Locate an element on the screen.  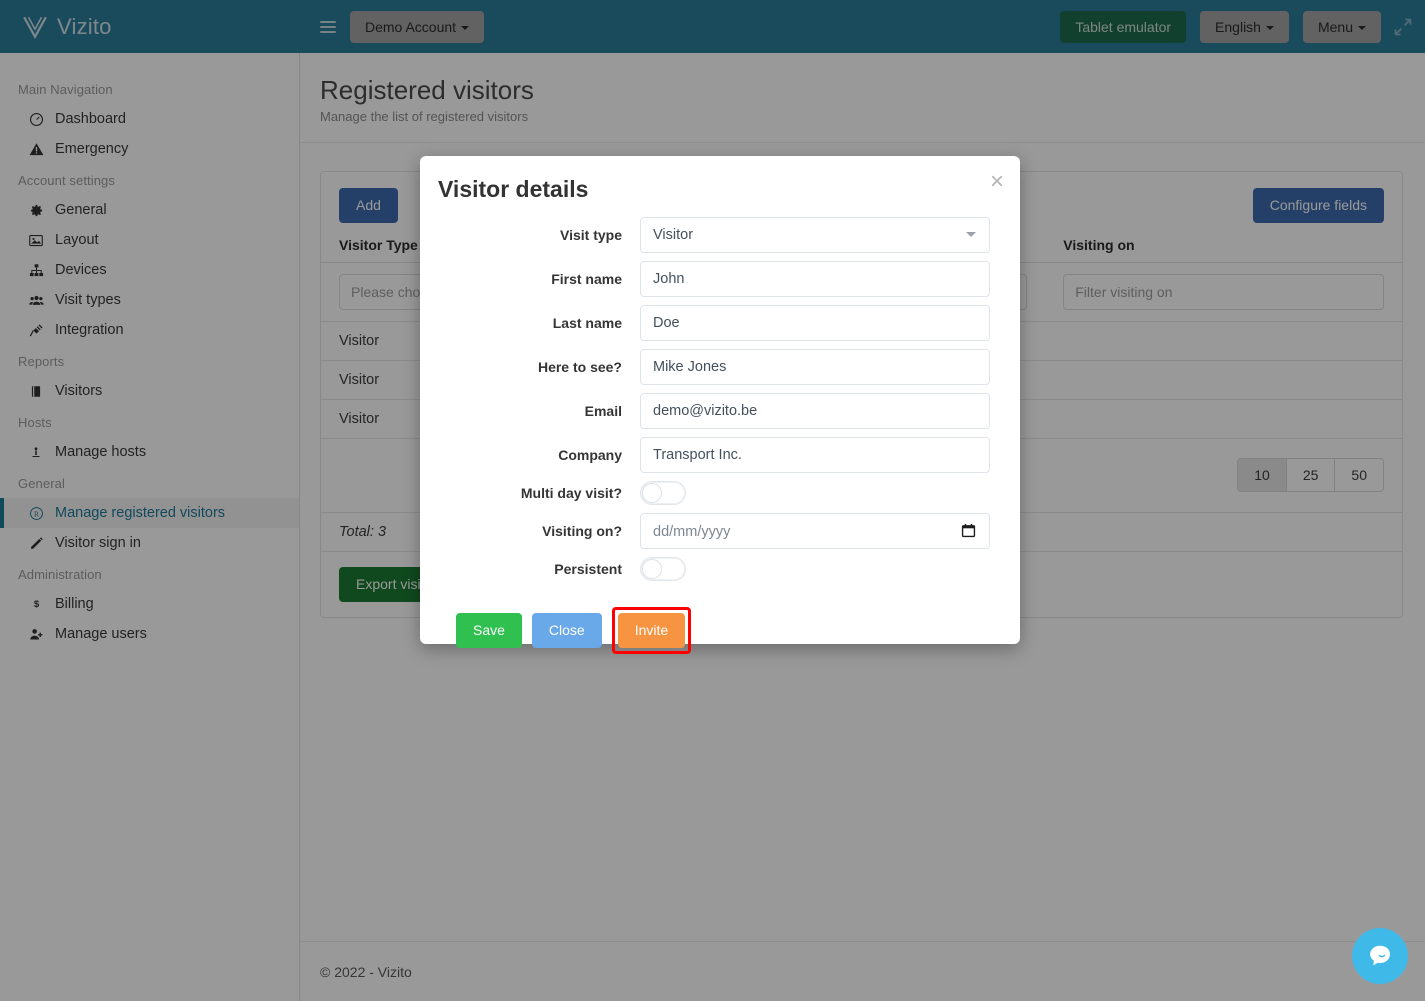
label-multi-day-visit: Multi day visit? is located at coordinates (571, 493).